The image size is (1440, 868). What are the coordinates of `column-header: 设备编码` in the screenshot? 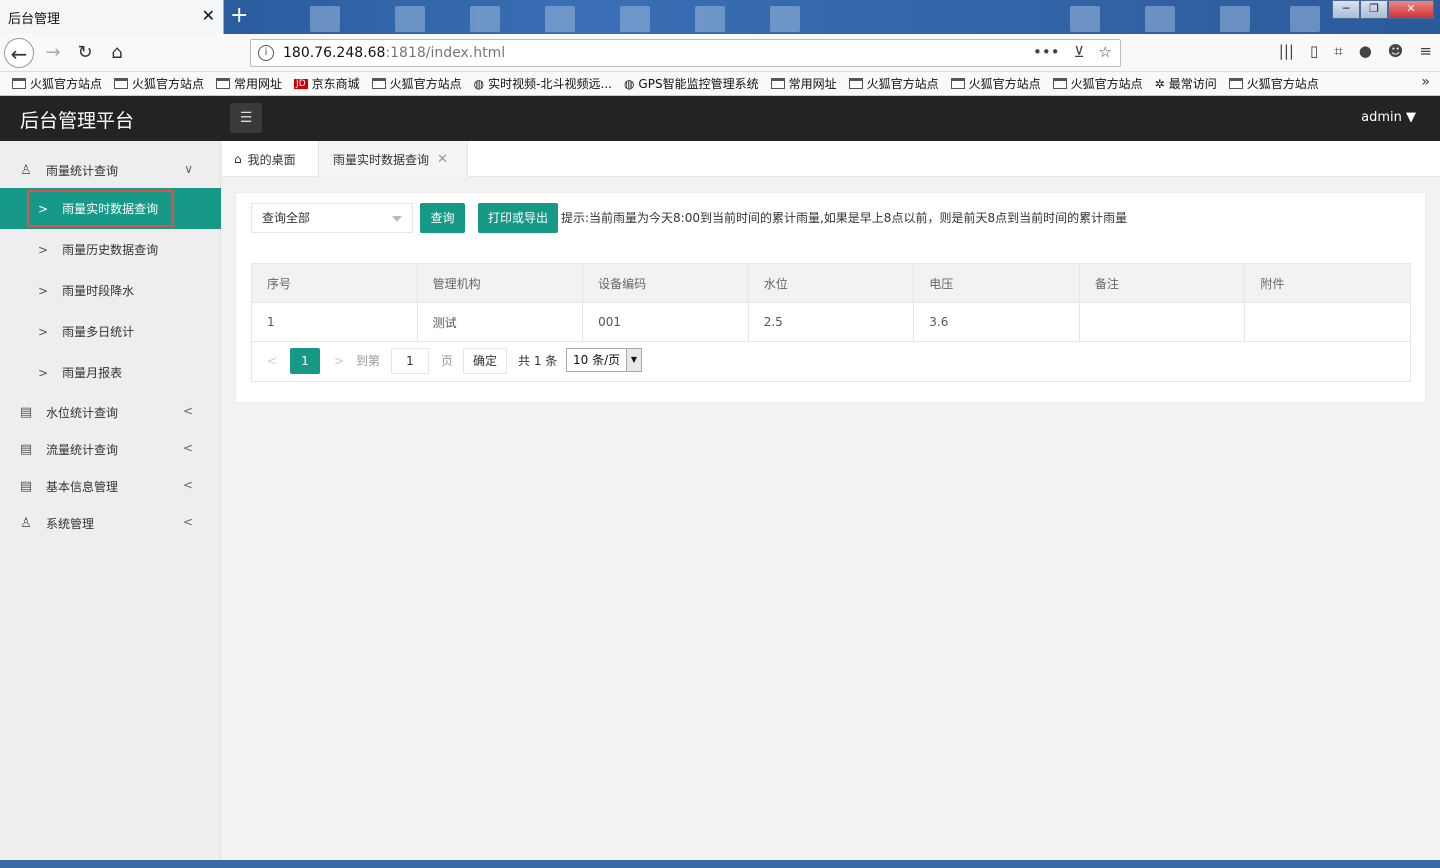 It's located at (665, 283).